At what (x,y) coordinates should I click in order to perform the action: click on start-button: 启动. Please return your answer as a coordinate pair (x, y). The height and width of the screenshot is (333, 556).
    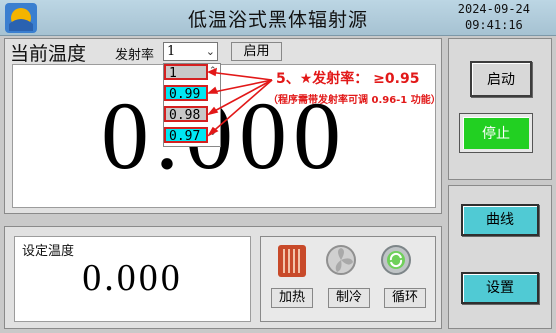
    Looking at the image, I should click on (501, 79).